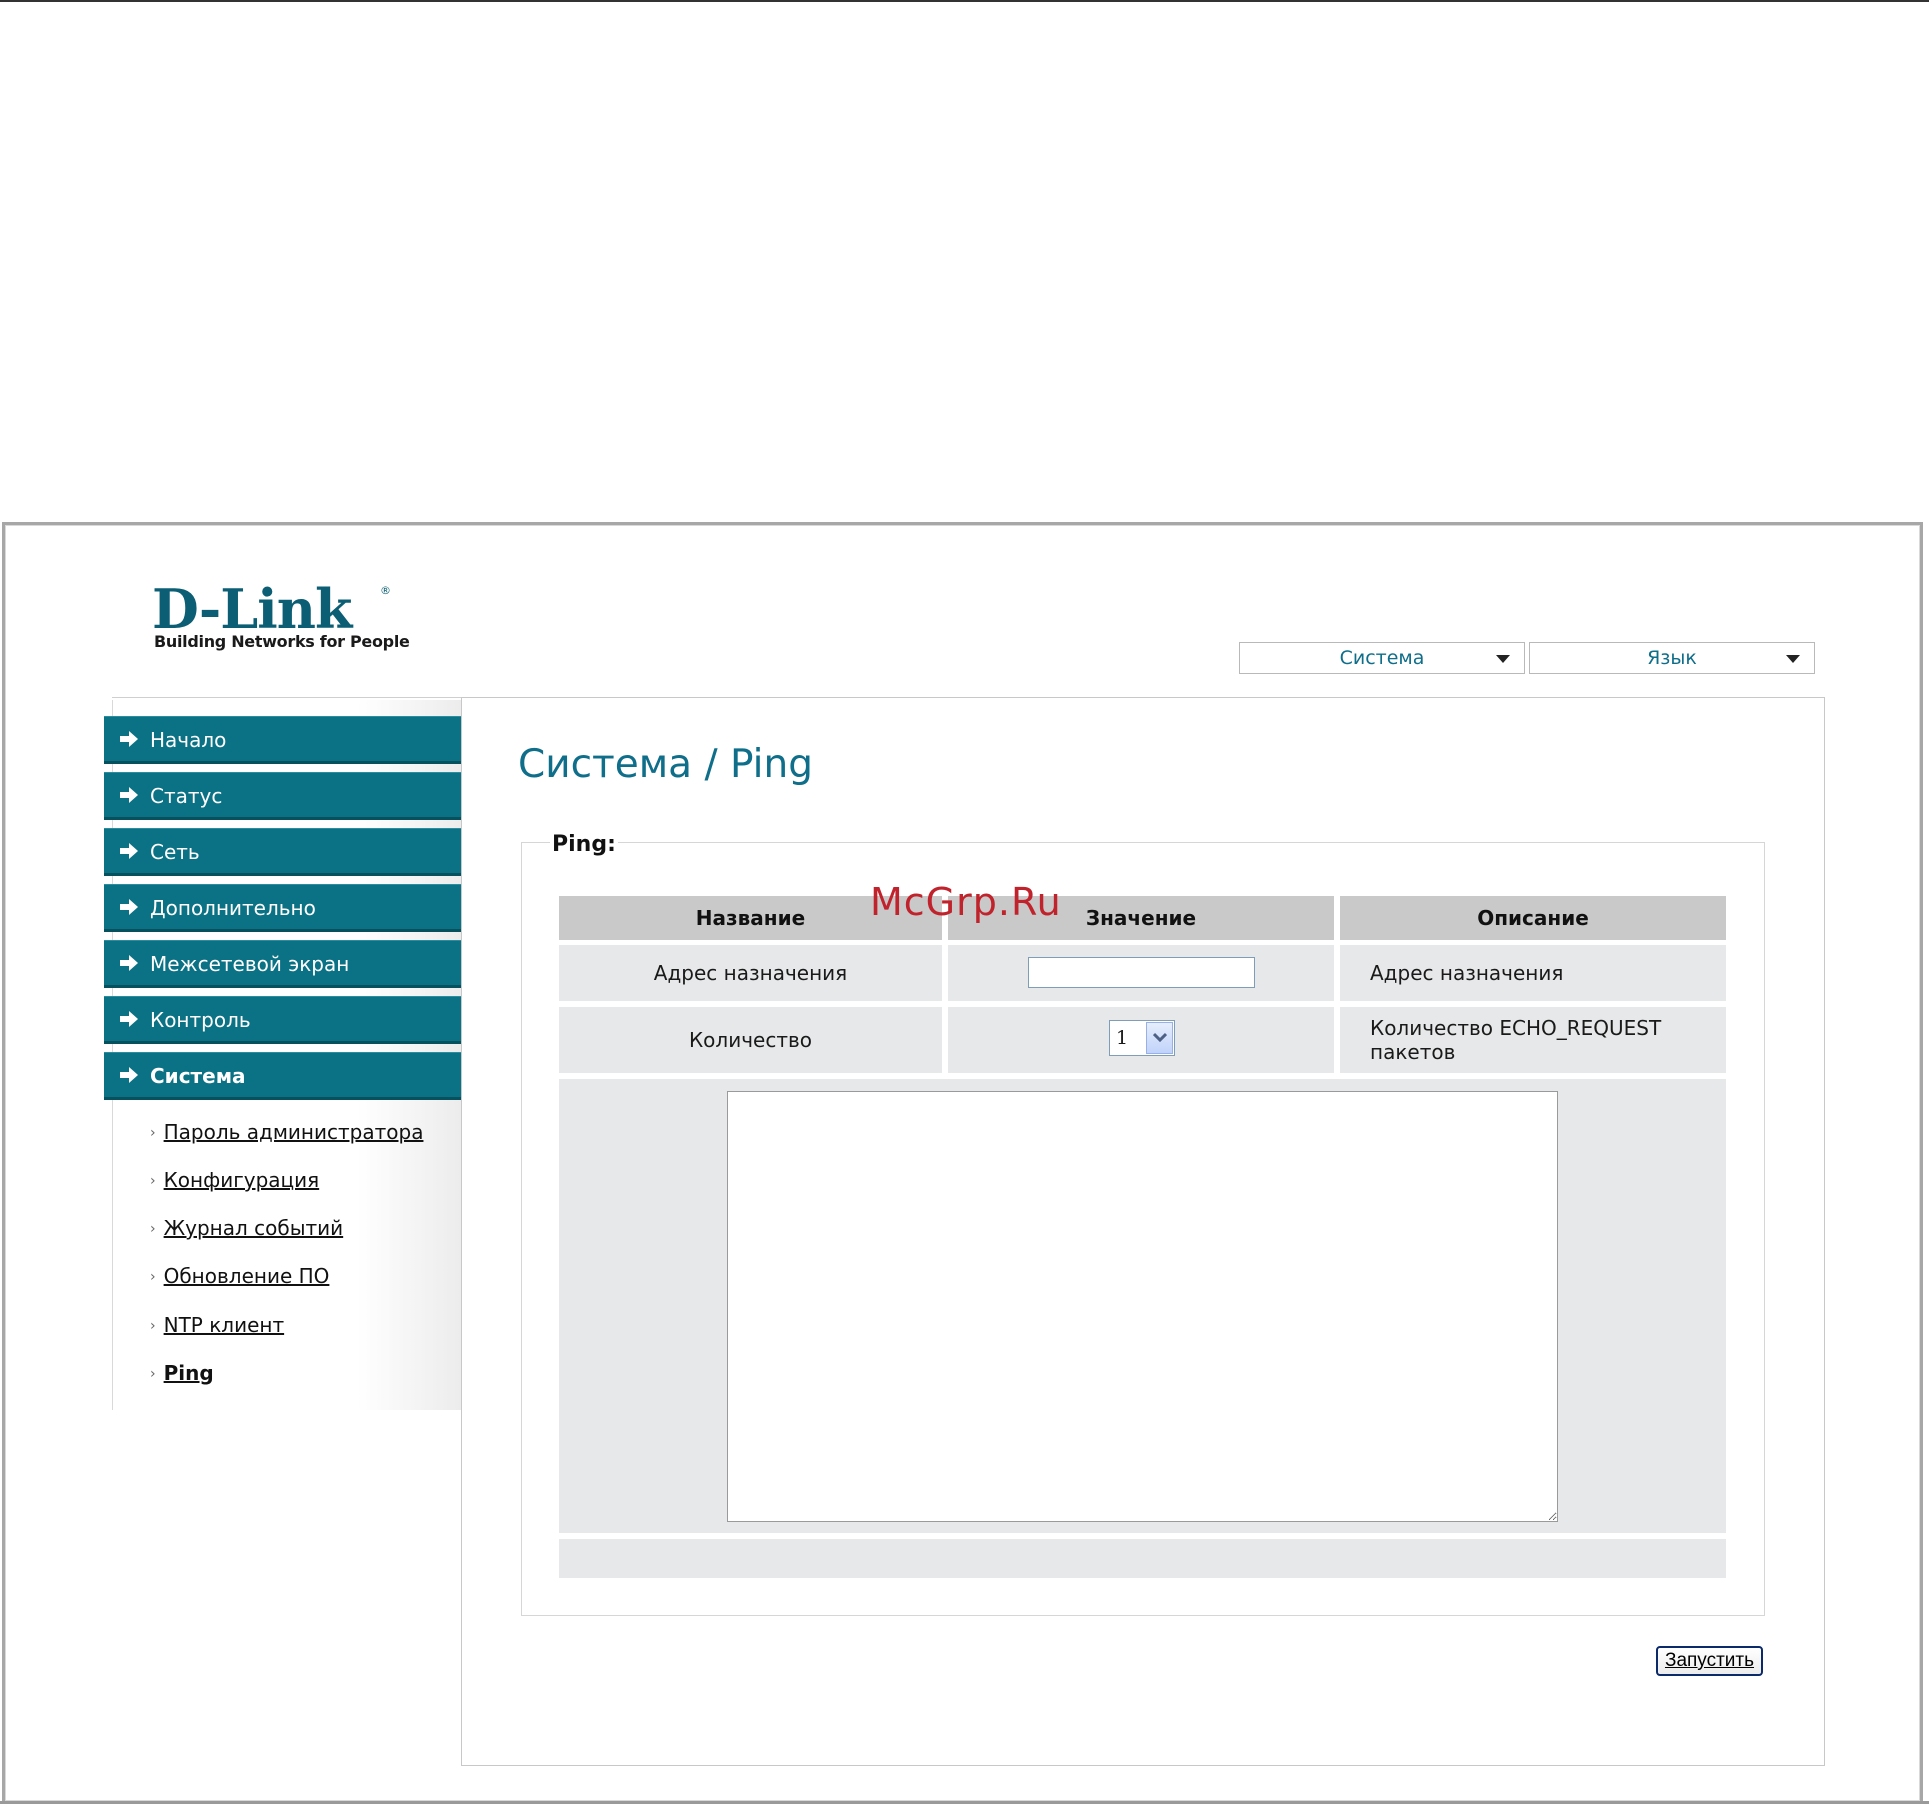 This screenshot has height=1808, width=1929. Describe the element at coordinates (966, 902) in the screenshot. I see `watermark-text: McGrp.Ru` at that location.